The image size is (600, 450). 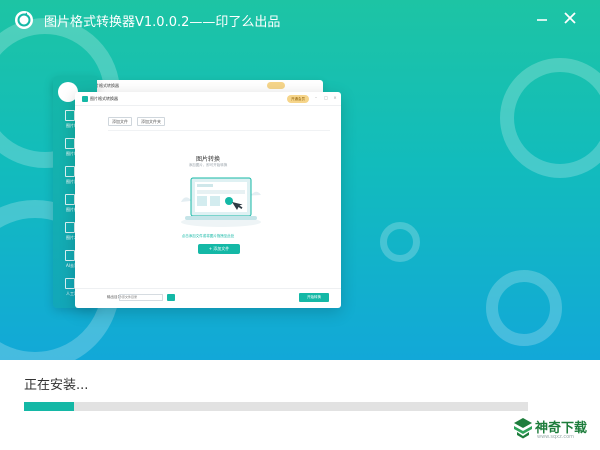 I want to click on app-logo-icon, so click(x=24, y=20).